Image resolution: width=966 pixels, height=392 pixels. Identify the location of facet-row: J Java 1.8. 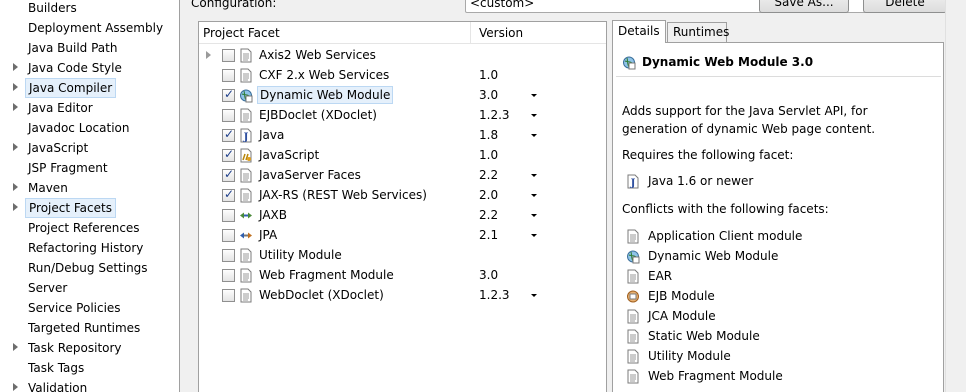
(402, 135).